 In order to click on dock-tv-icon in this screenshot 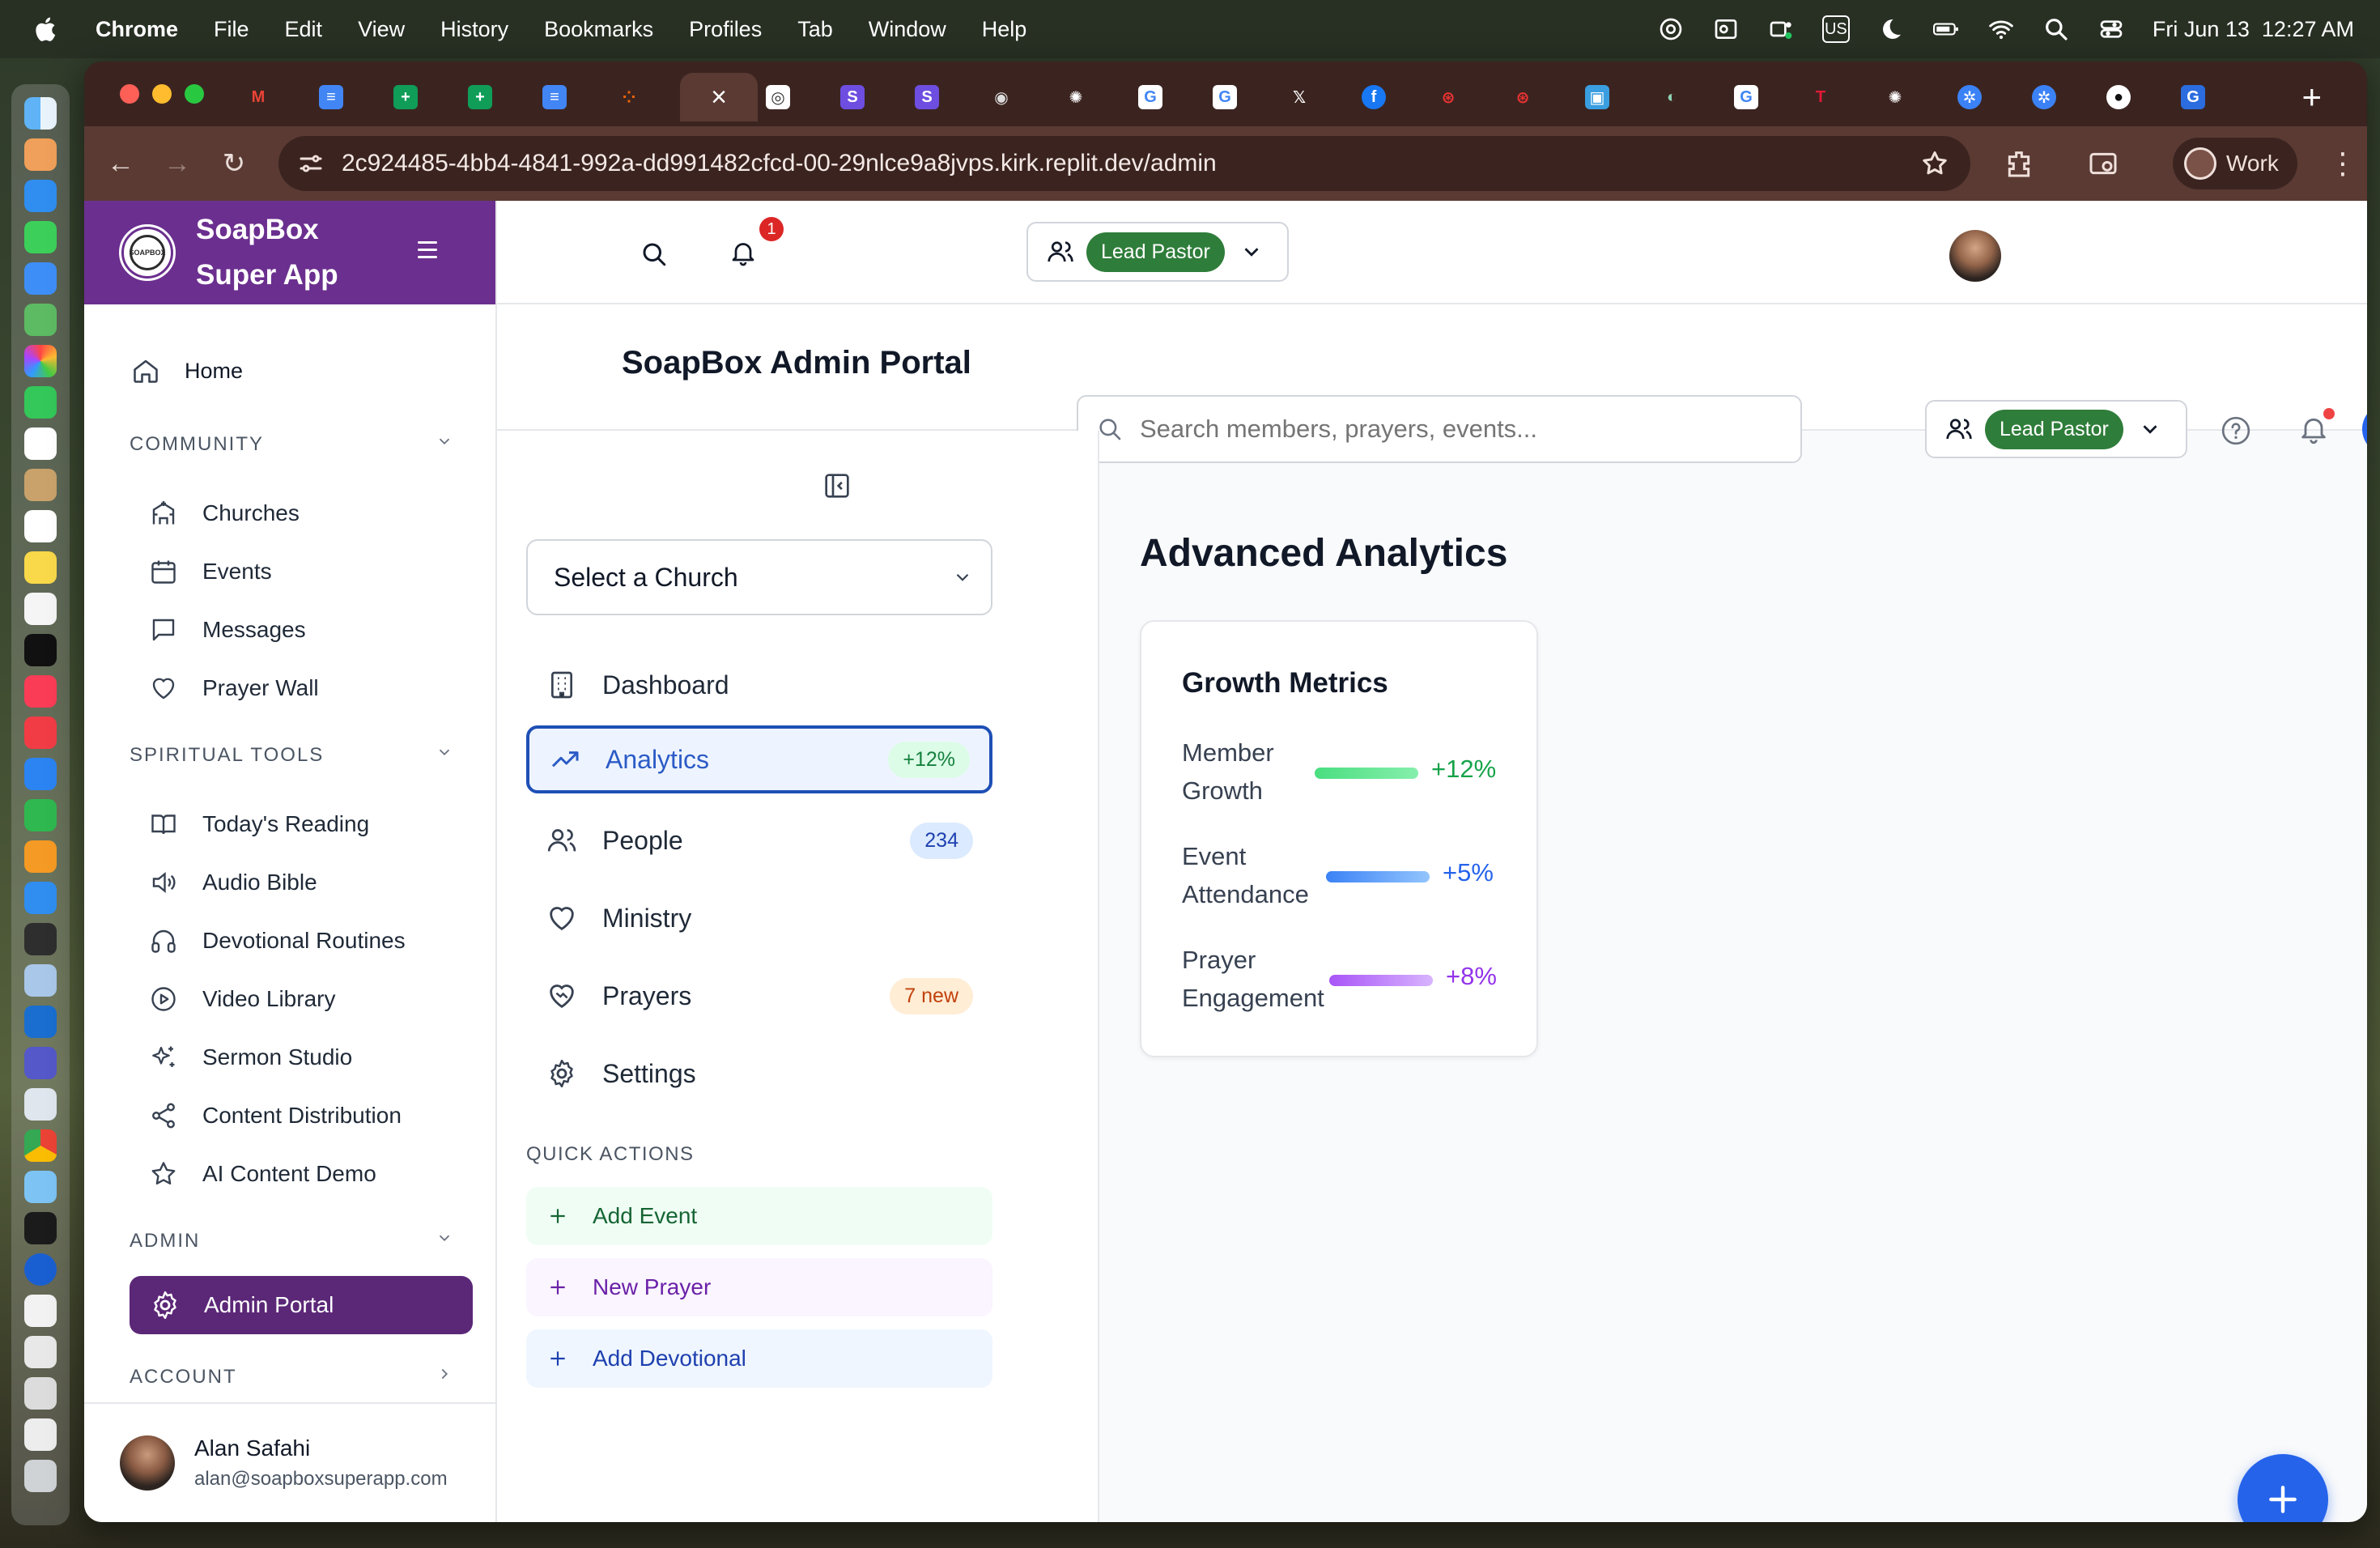, I will do `click(40, 650)`.